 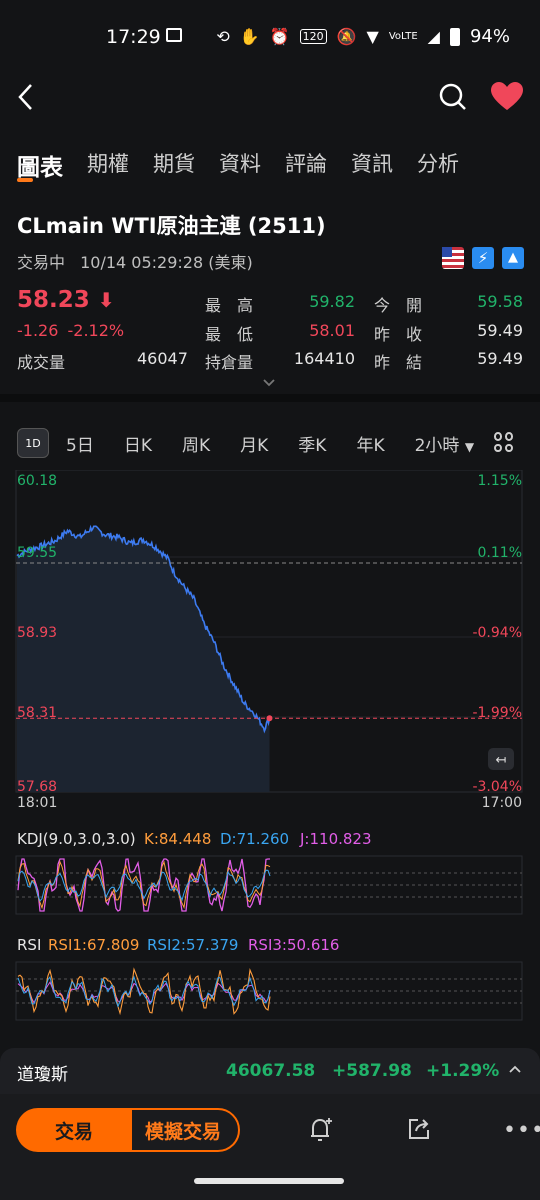 What do you see at coordinates (254, 443) in the screenshot?
I see `period-month-k: 月K` at bounding box center [254, 443].